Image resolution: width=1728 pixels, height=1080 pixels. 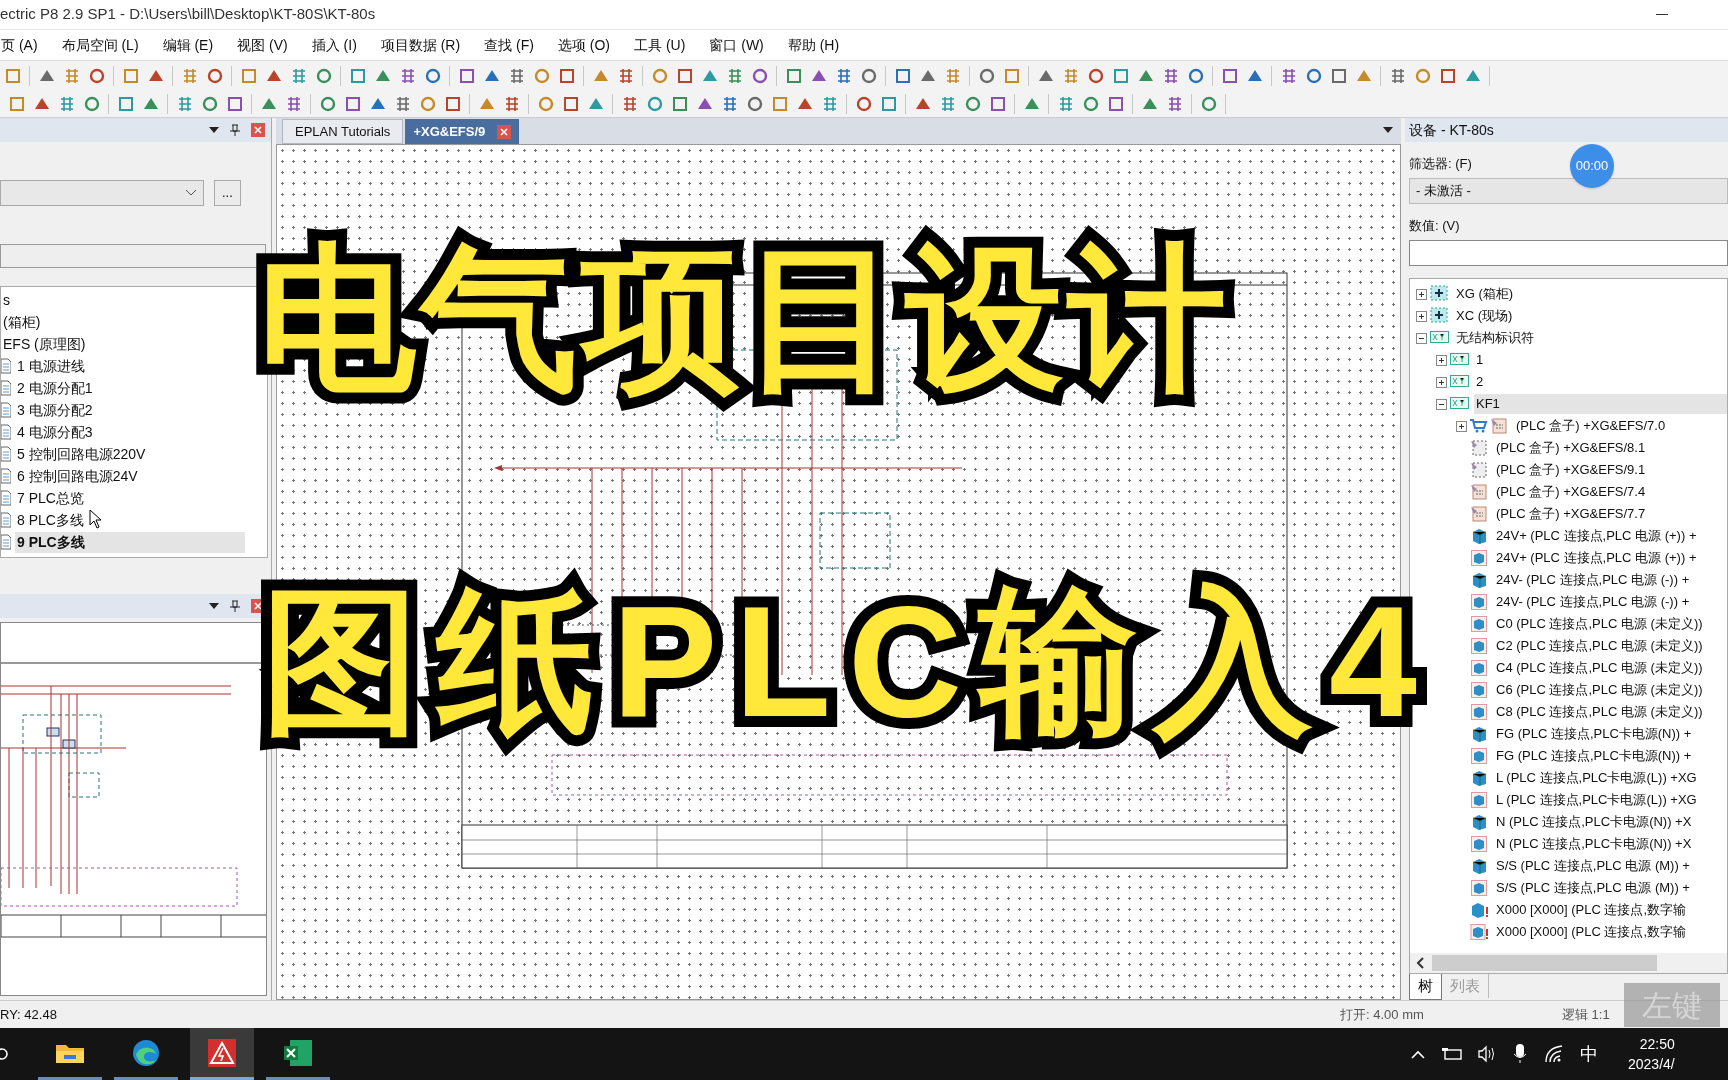 I want to click on tree-item: C8 (PLC 连接点,PLC 电源 (未定义)), so click(x=1599, y=712).